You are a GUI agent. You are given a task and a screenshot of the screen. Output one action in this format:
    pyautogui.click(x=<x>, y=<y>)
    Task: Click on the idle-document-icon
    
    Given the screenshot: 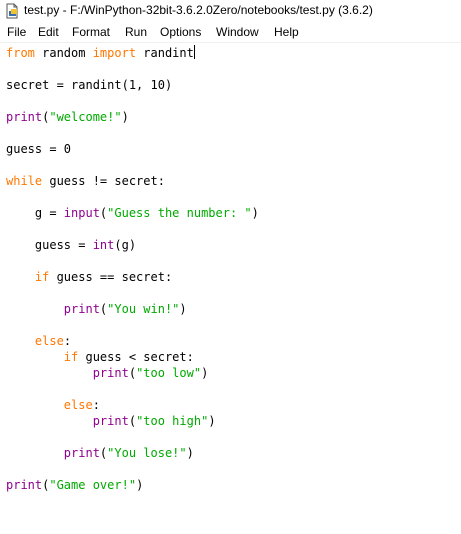 What is the action you would take?
    pyautogui.click(x=12, y=11)
    